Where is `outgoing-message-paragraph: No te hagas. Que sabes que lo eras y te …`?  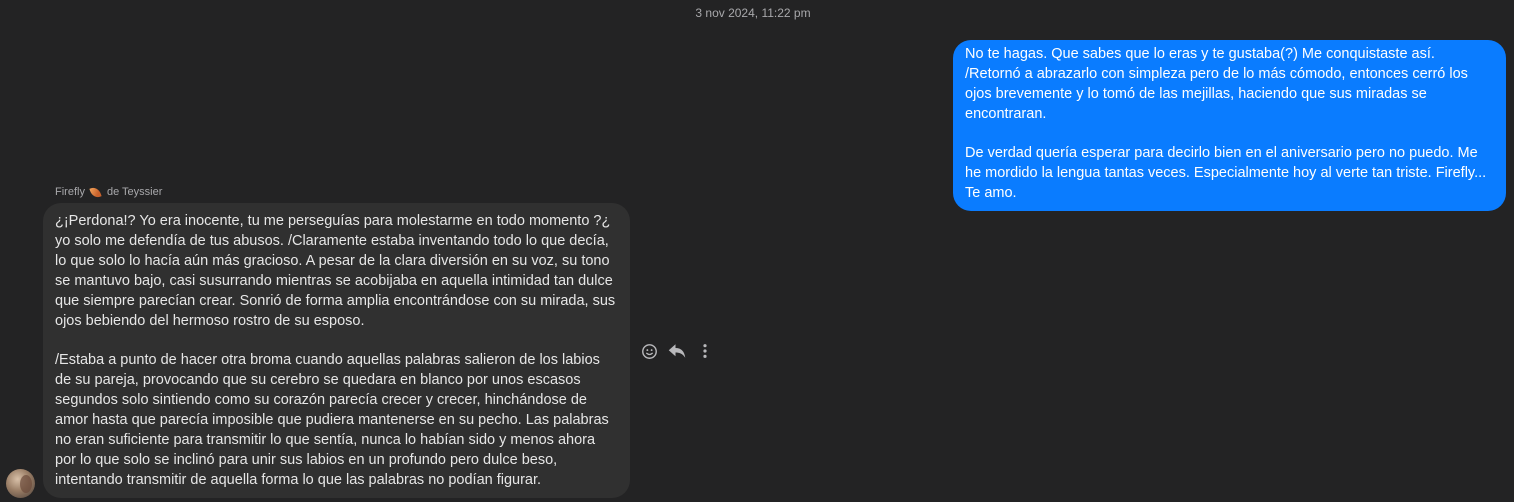
outgoing-message-paragraph: No te hagas. Que sabes que lo eras y te … is located at coordinates (1216, 84).